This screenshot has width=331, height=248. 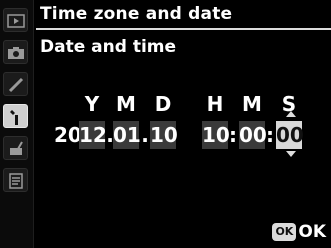 I want to click on playback-menu-tab, so click(x=15, y=20).